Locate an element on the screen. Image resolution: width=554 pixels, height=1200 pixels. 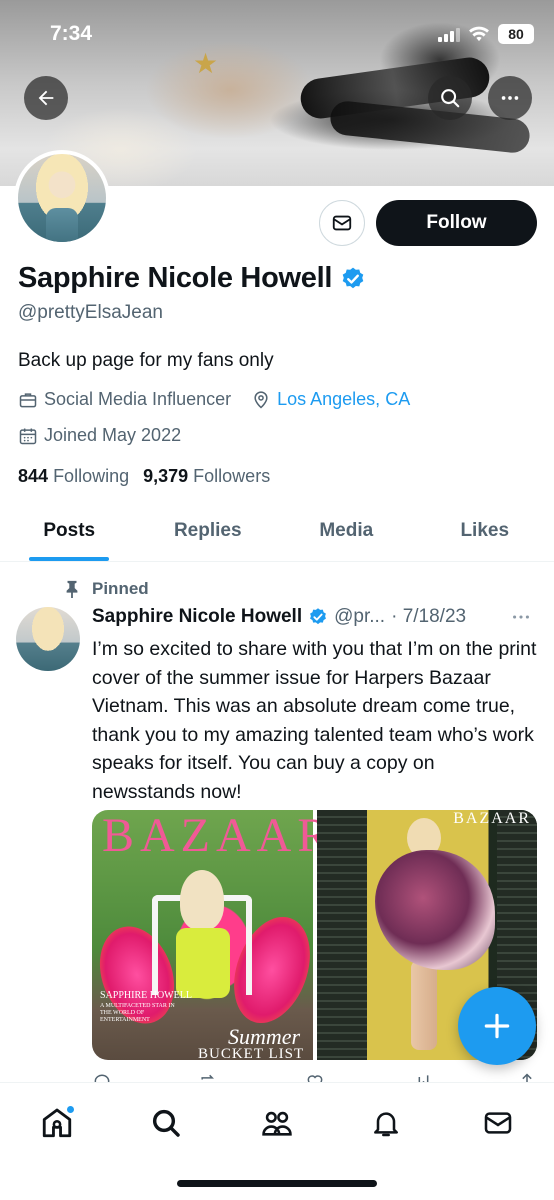
arrow-left-icon is located at coordinates (46, 98).